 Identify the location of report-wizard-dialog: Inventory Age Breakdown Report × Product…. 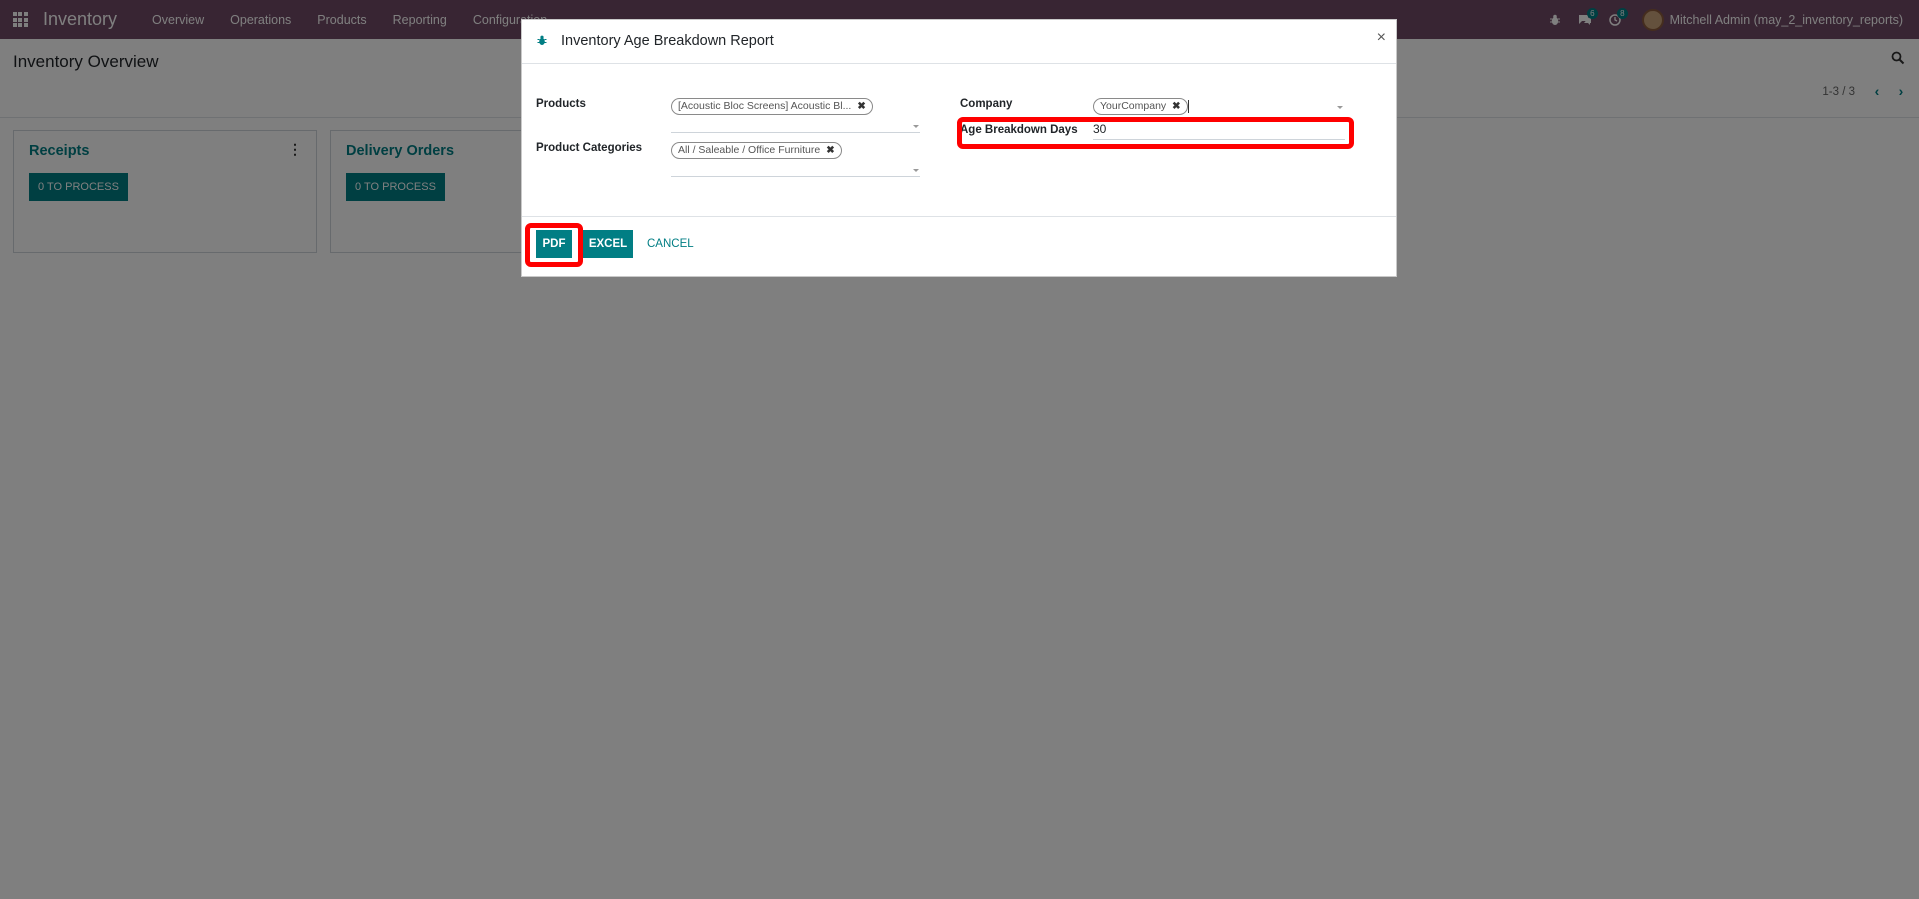
(959, 148).